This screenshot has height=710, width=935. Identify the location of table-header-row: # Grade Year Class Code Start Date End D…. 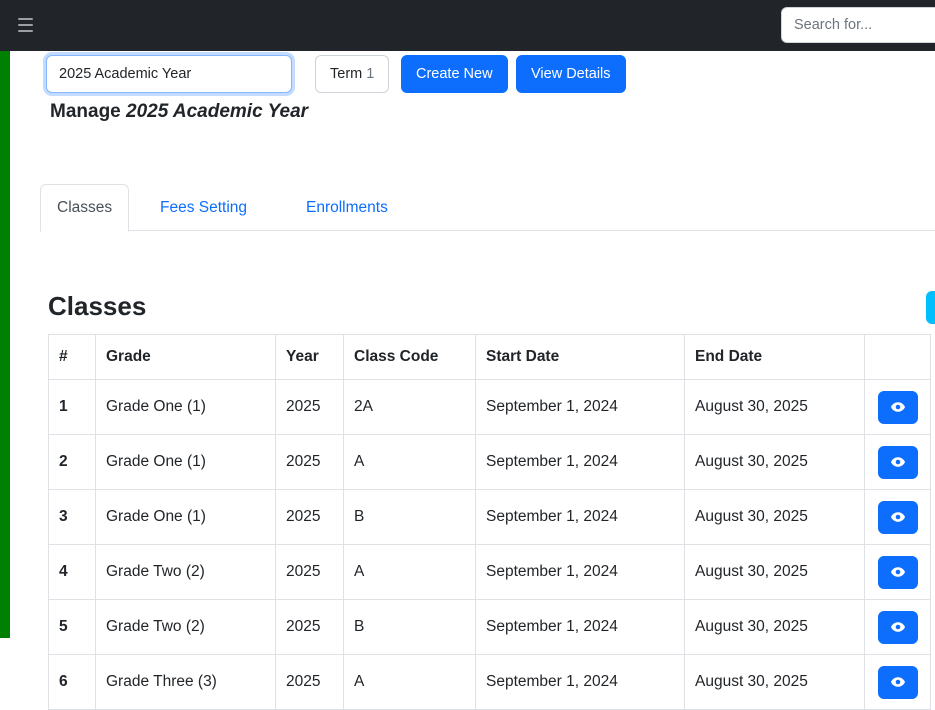
(489, 357).